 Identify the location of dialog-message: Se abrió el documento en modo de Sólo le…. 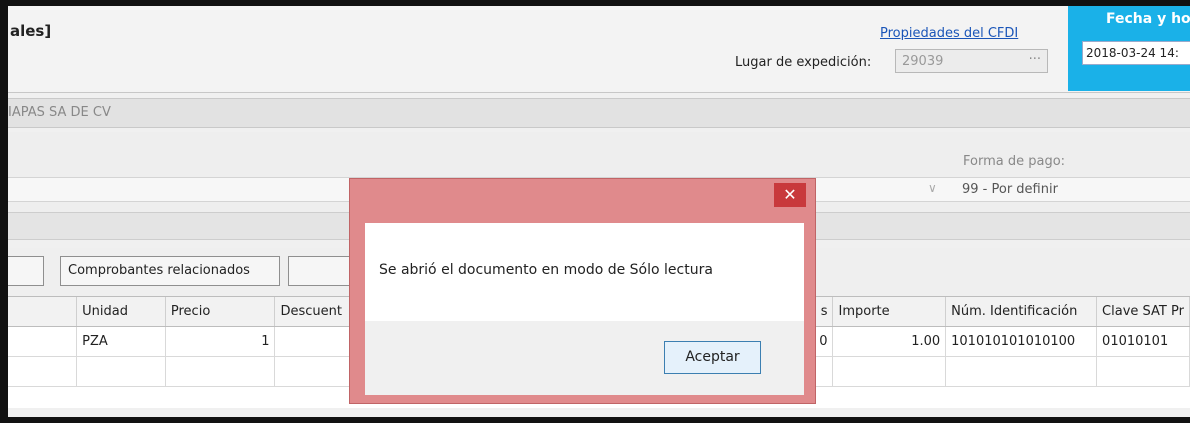
(546, 270).